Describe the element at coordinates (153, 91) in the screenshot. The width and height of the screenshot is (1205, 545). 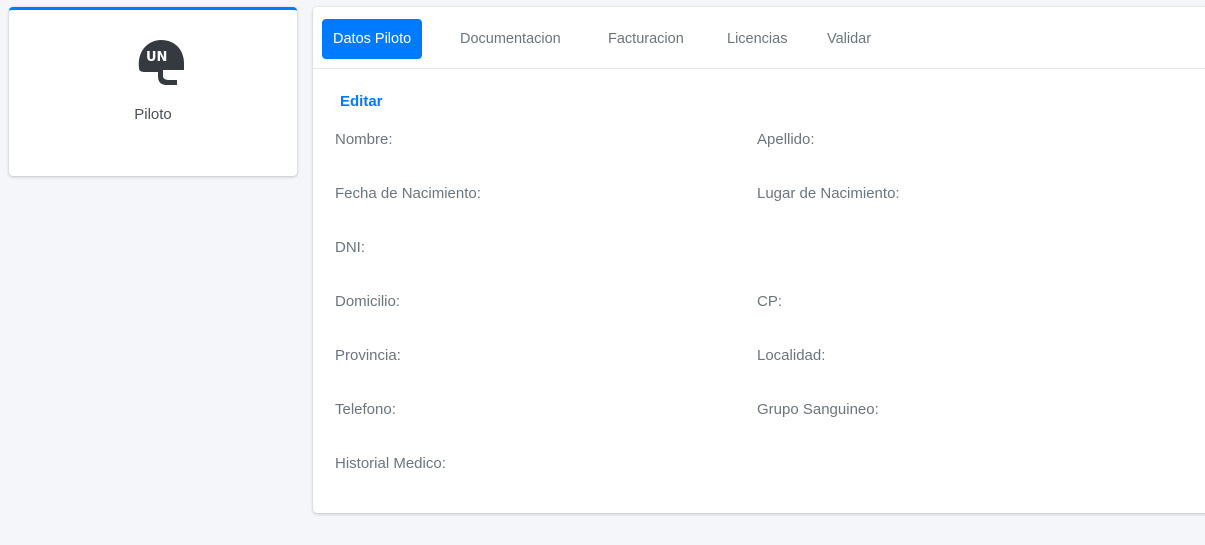
I see `profile-card: UN Piloto` at that location.